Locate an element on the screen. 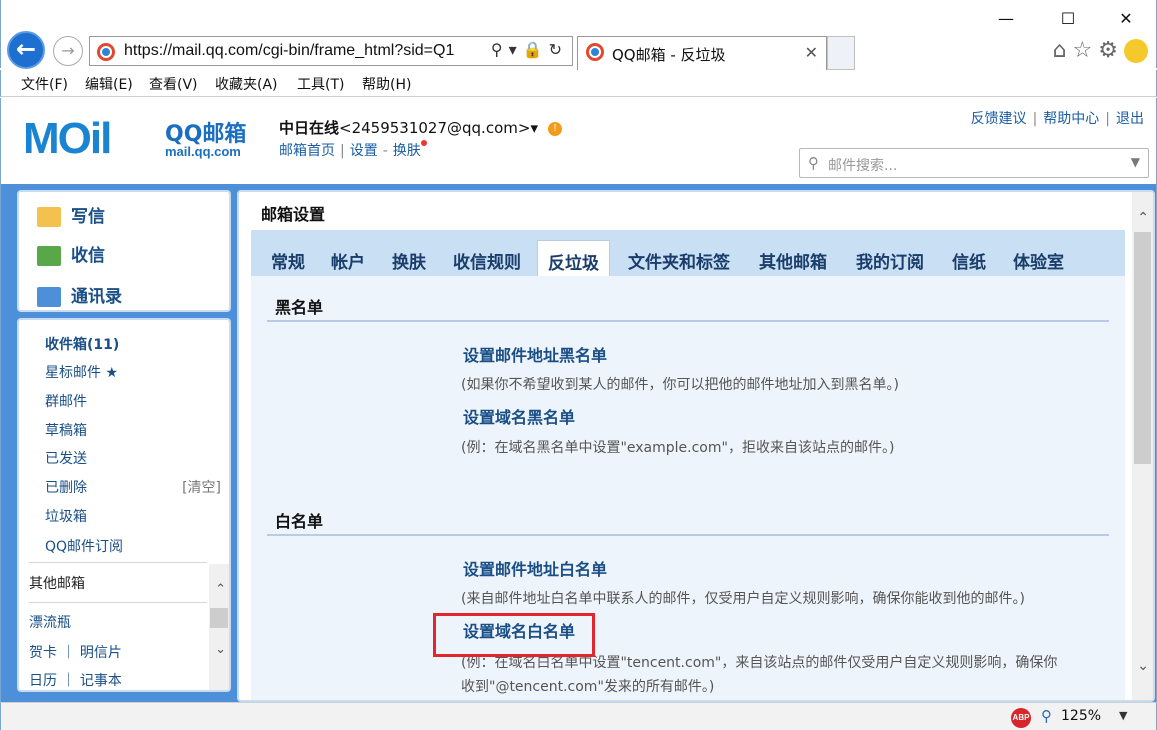 Image resolution: width=1157 pixels, height=730 pixels. dropdown-icon: ▾ is located at coordinates (516, 49).